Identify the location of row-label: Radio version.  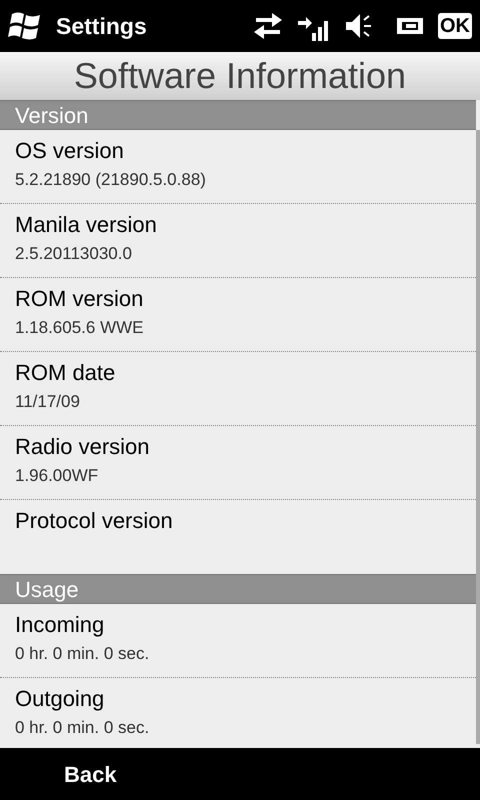
(83, 447).